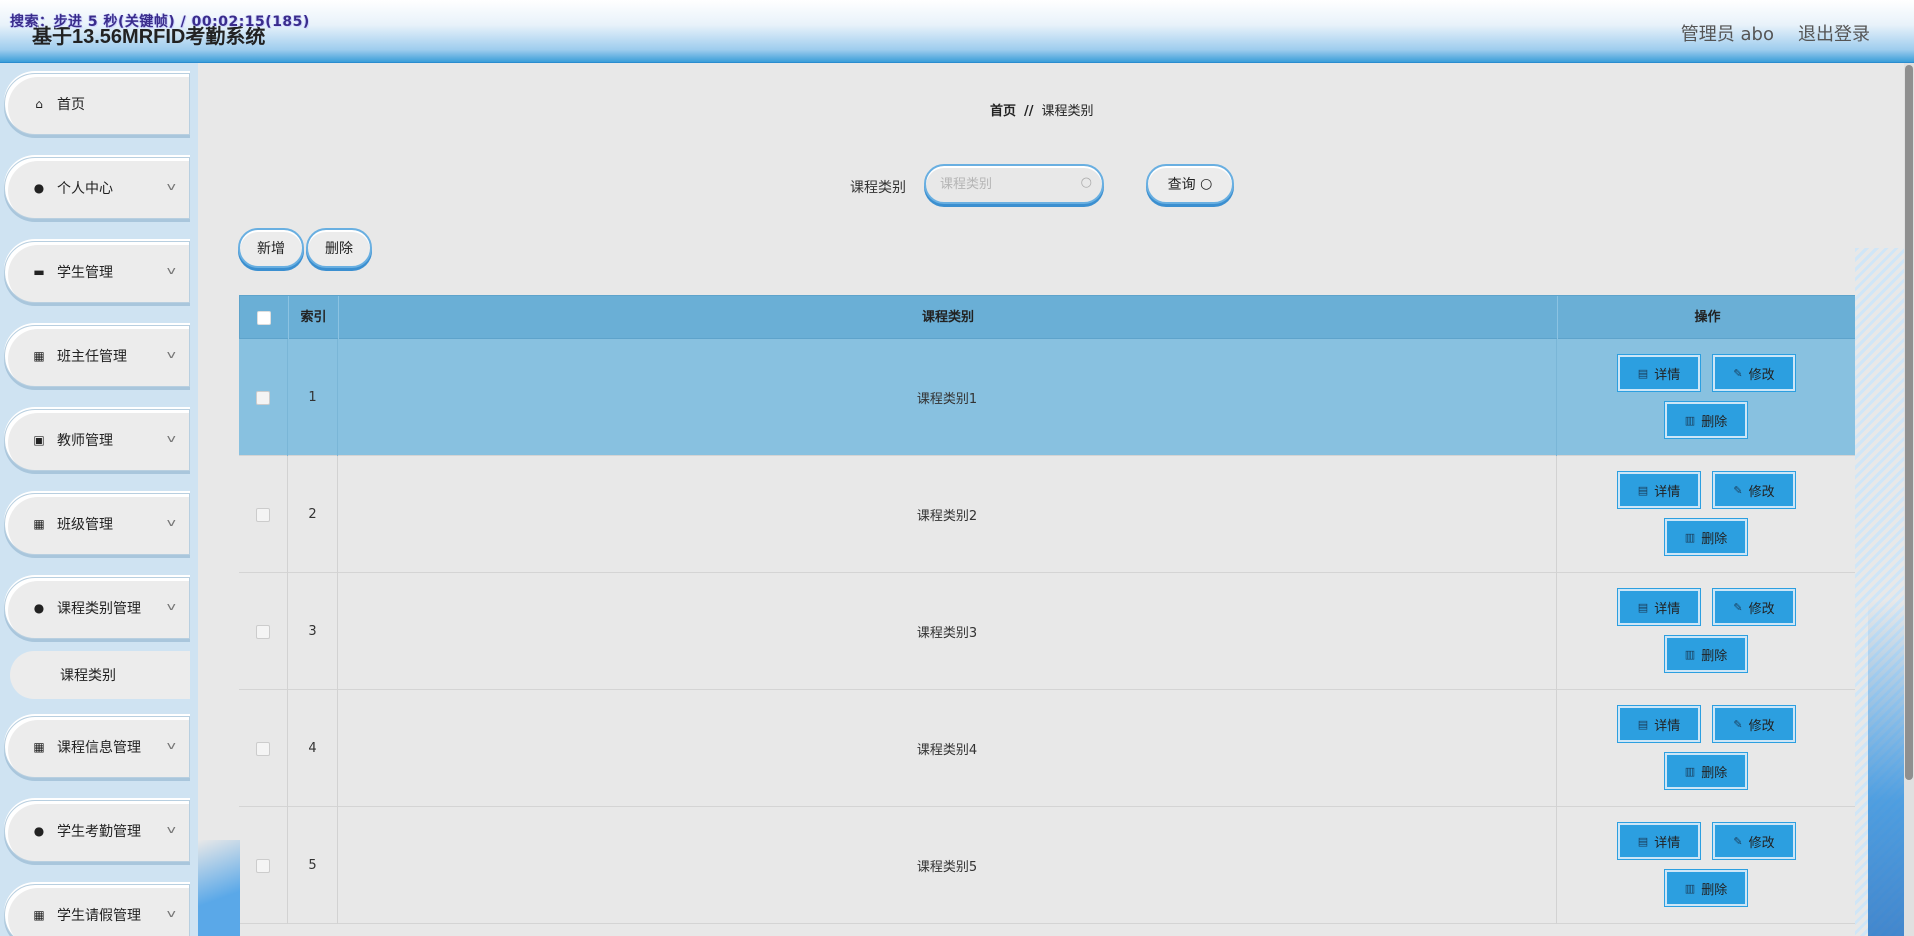  What do you see at coordinates (1047, 514) in the screenshot?
I see `table-row: 2 课程类别2 ▤ 详情 ✎ 修改 ▥ 删除` at bounding box center [1047, 514].